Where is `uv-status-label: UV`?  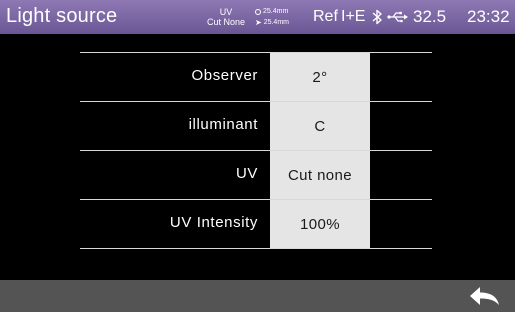 uv-status-label: UV is located at coordinates (226, 12).